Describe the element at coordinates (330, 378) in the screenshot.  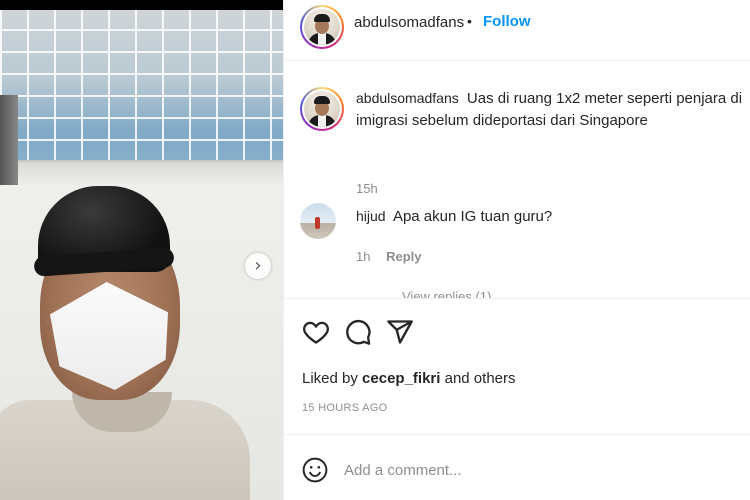
I see `likes-prefix: Liked by` at that location.